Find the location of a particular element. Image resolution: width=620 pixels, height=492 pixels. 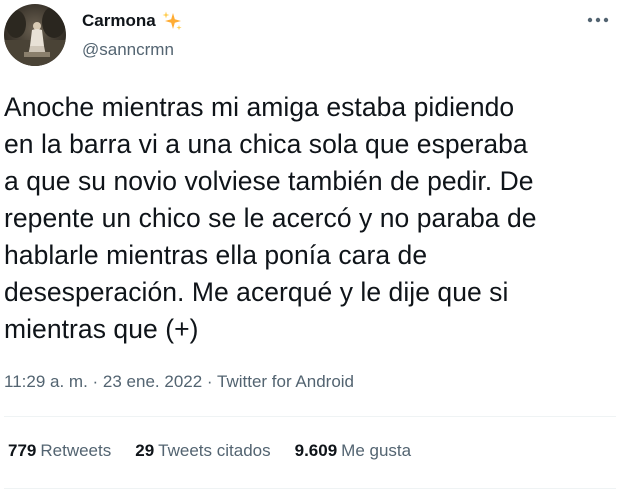

tweet-time: 11:29 a. m. is located at coordinates (46, 381).